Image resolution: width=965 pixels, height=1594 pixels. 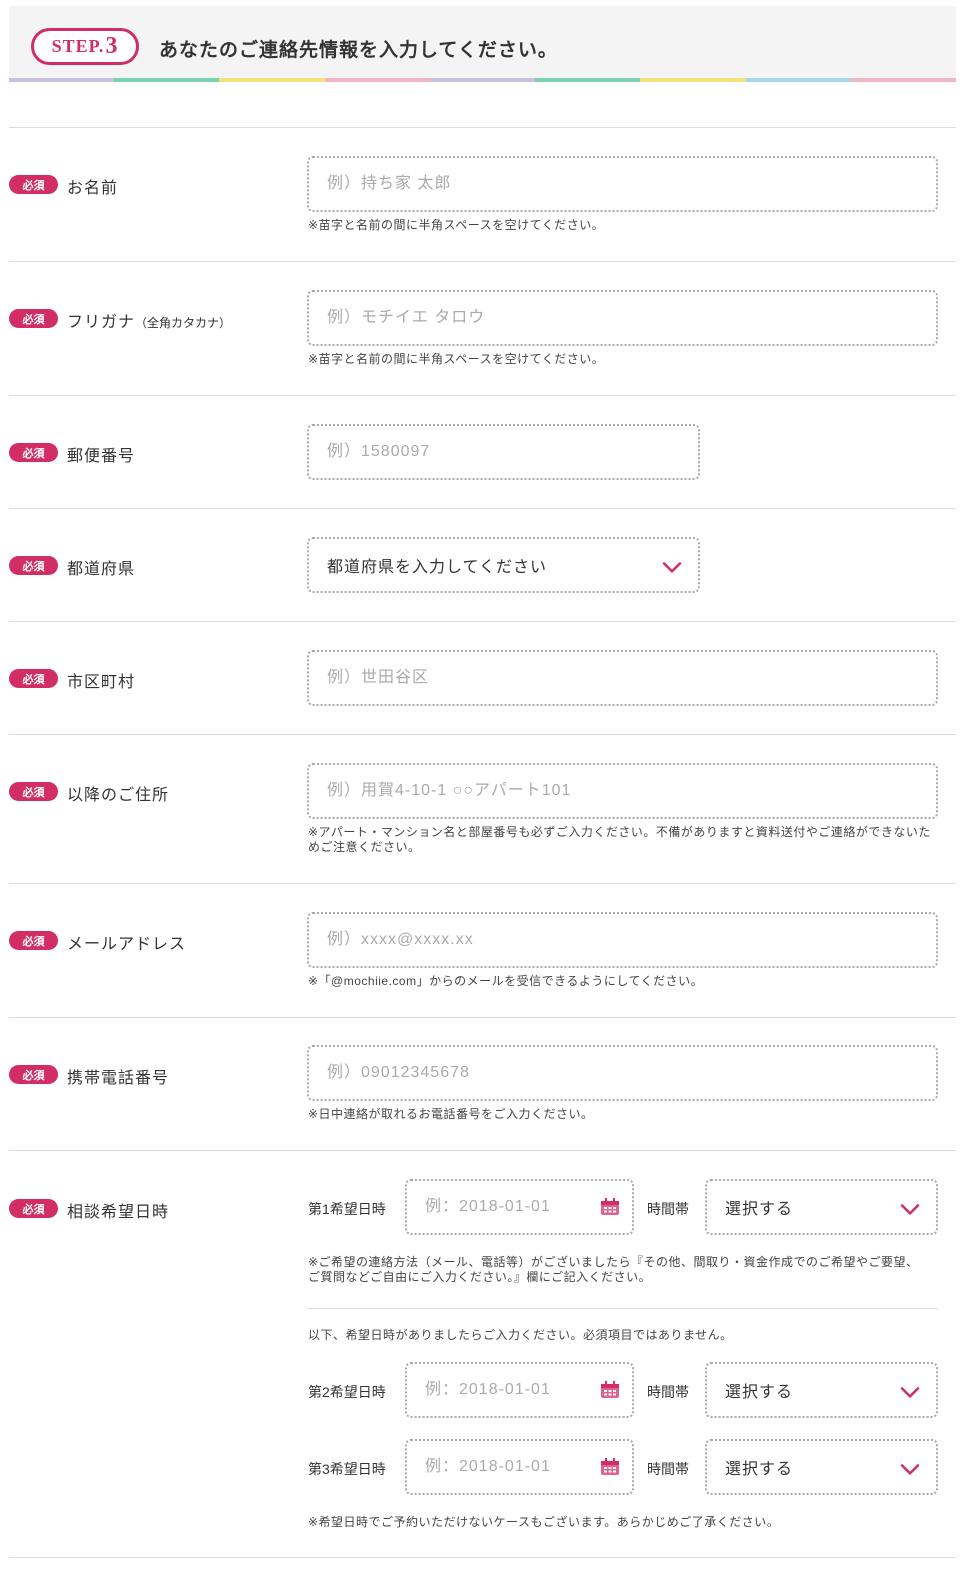 I want to click on address-field, so click(x=622, y=791).